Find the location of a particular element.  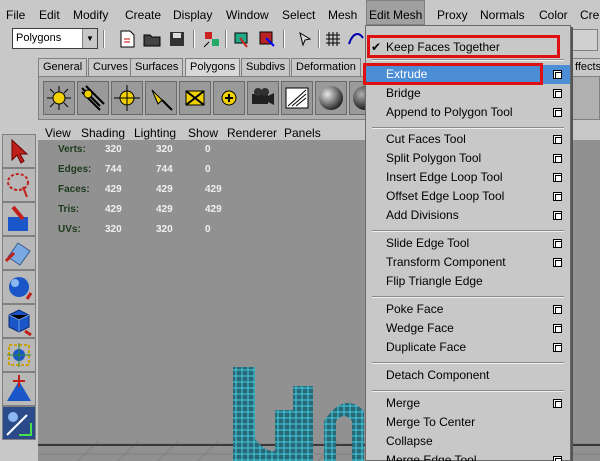

menu-create-deformers-partial: Cre is located at coordinates (589, 12).